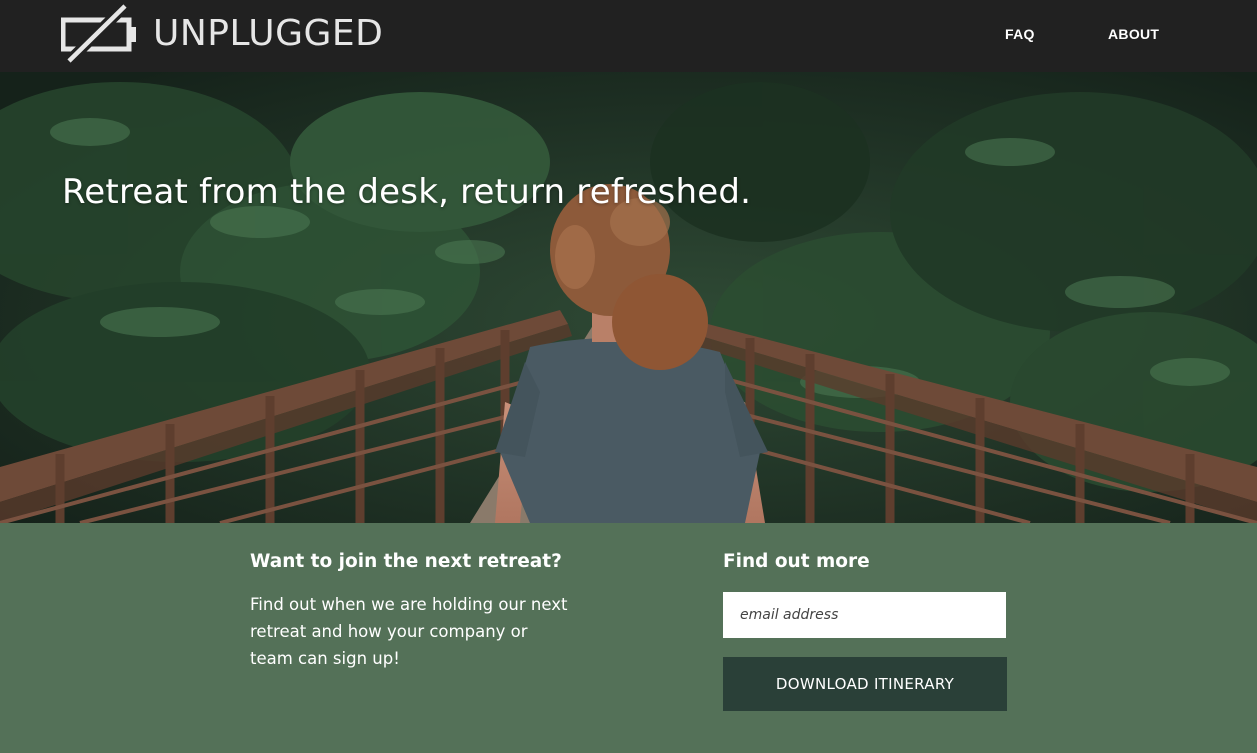 Image resolution: width=1257 pixels, height=753 pixels. I want to click on find-out-more-heading: Find out more, so click(796, 561).